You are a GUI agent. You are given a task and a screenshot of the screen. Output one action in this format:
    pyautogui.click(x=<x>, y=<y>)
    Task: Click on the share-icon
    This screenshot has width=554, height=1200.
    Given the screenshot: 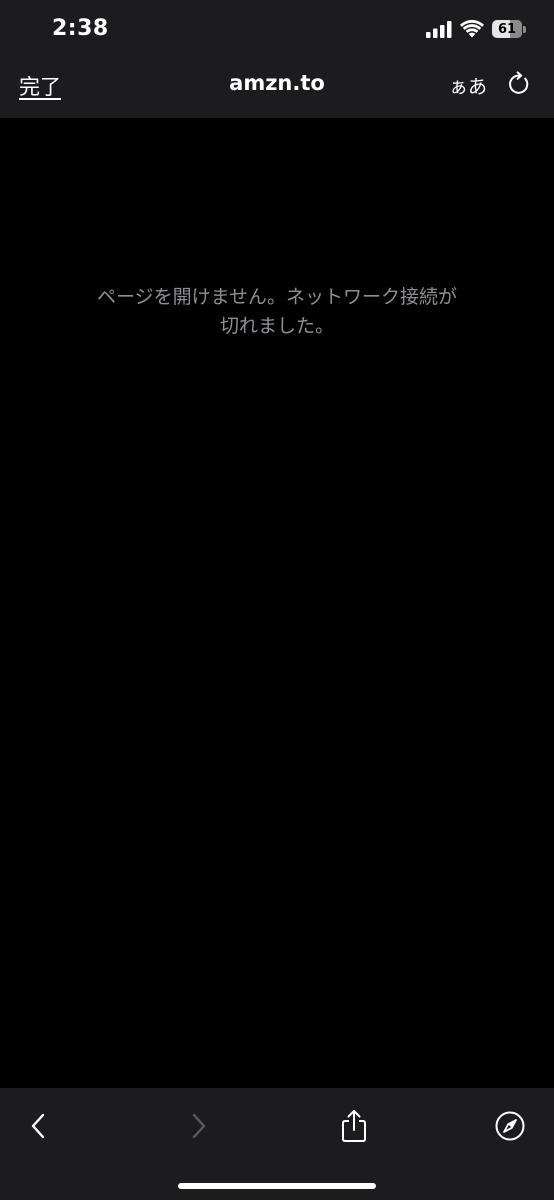 What is the action you would take?
    pyautogui.click(x=354, y=1126)
    